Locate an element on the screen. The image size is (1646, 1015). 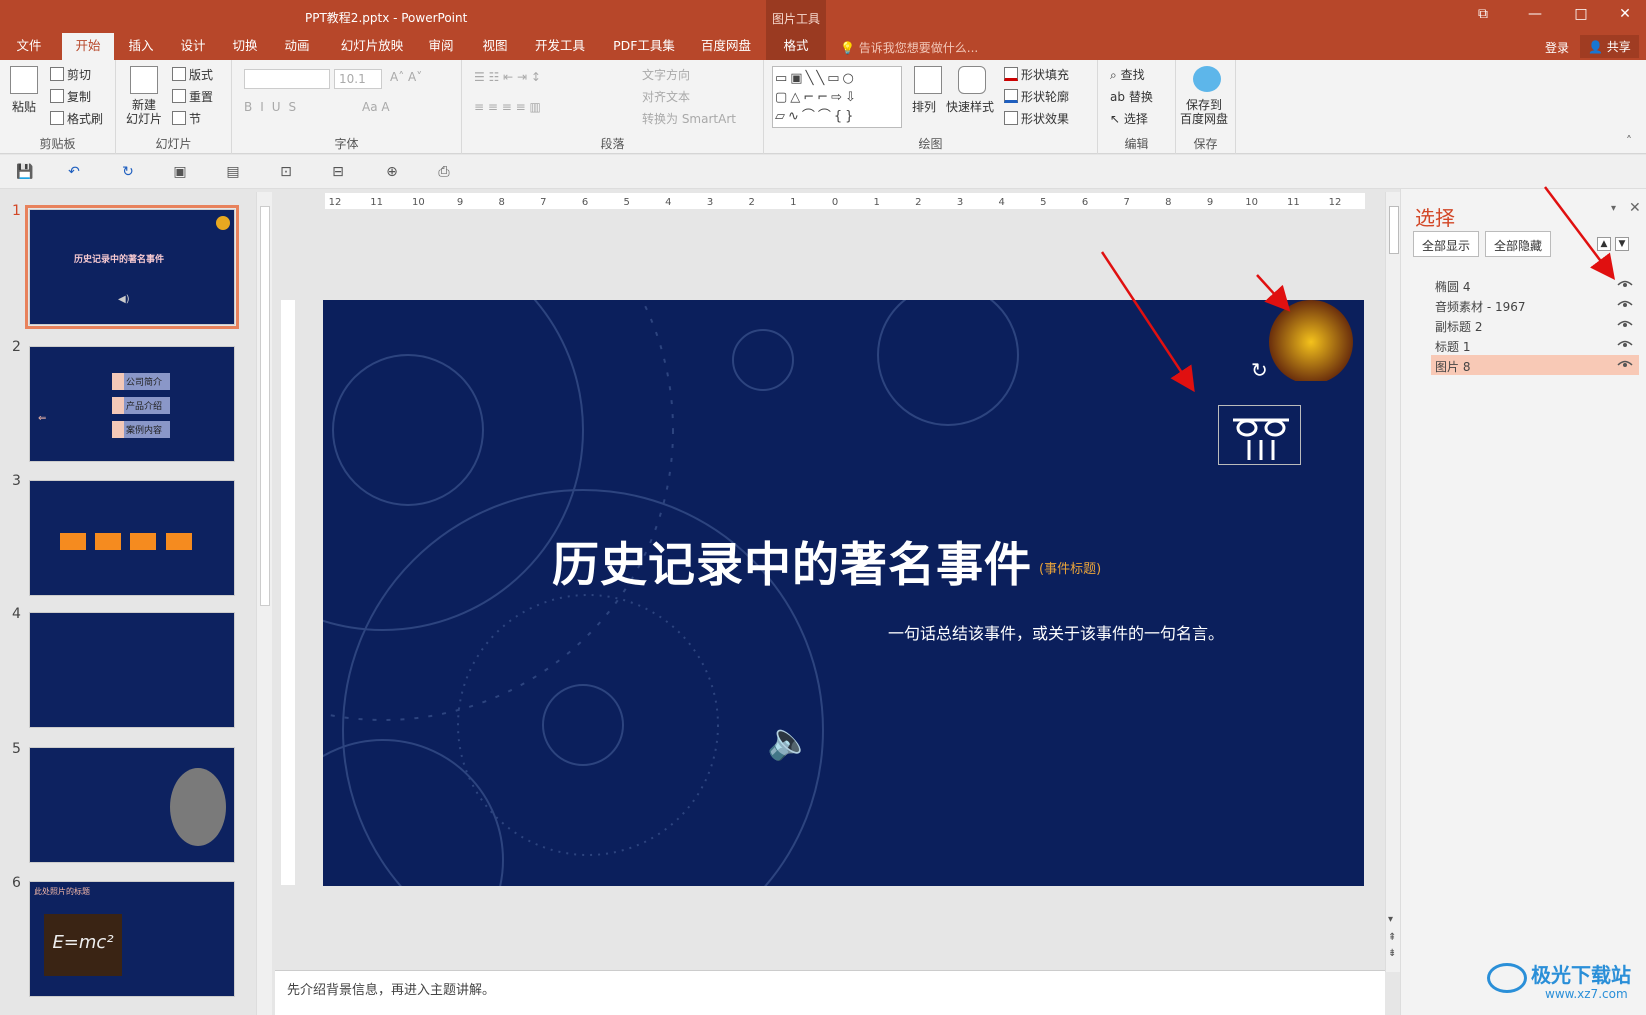
save-to-baidu-button: 保存到 百度网盘 is located at coordinates (1204, 112).